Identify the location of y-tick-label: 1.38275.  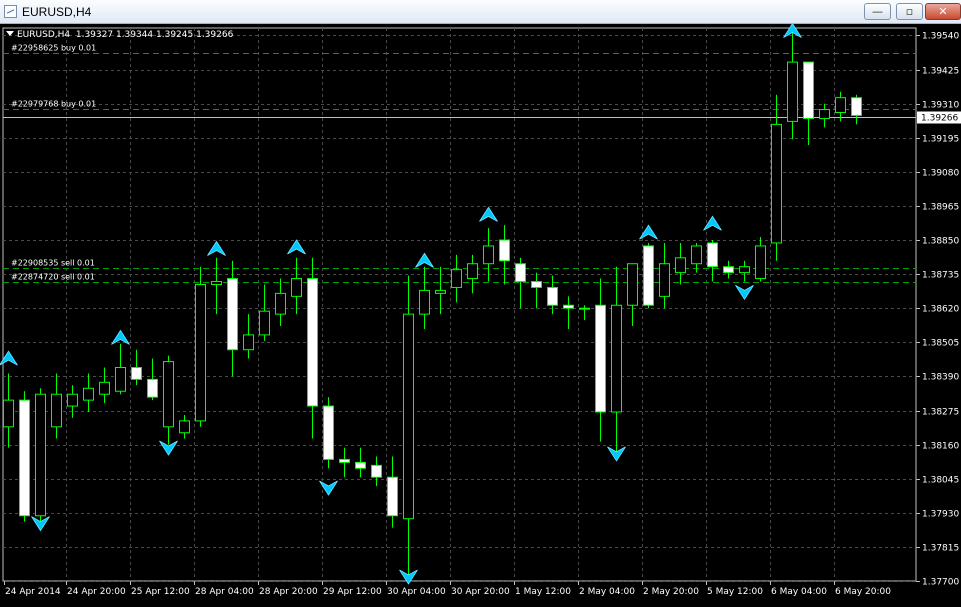
(940, 413).